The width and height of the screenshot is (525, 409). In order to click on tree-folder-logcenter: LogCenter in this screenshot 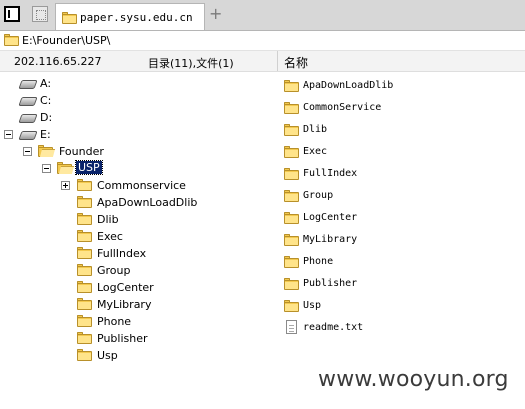, I will do `click(127, 287)`.